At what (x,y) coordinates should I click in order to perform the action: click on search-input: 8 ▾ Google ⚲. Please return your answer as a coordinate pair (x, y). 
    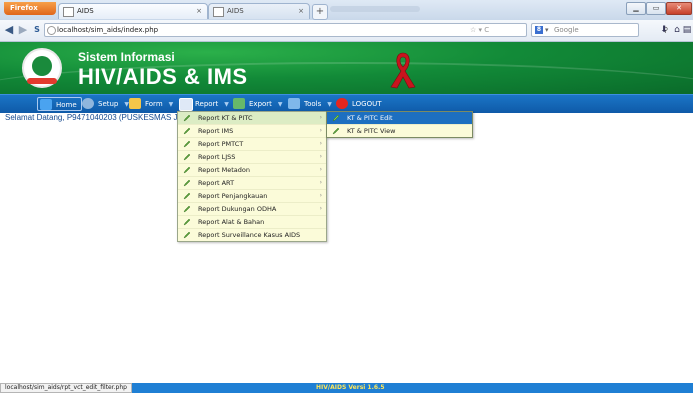
    Looking at the image, I should click on (599, 30).